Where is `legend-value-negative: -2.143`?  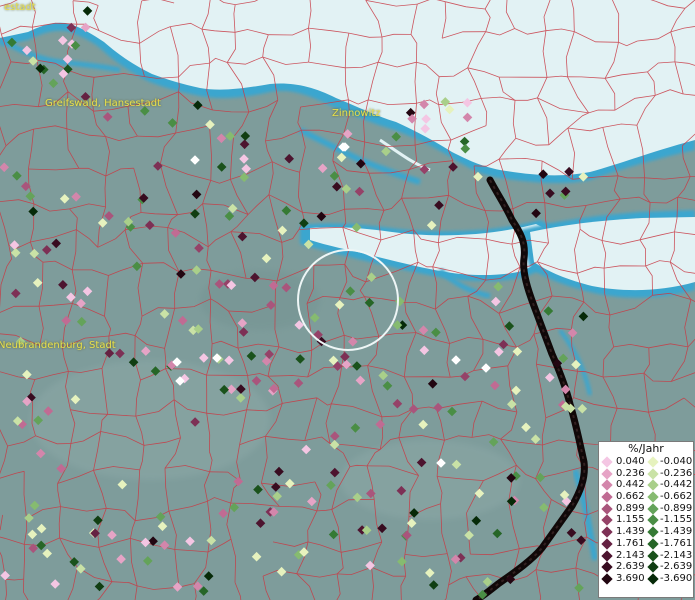
legend-value-negative: -2.143 is located at coordinates (676, 555).